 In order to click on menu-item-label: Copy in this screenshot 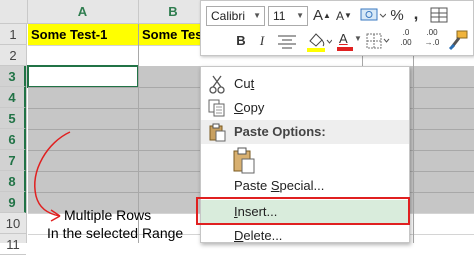, I will do `click(249, 107)`.